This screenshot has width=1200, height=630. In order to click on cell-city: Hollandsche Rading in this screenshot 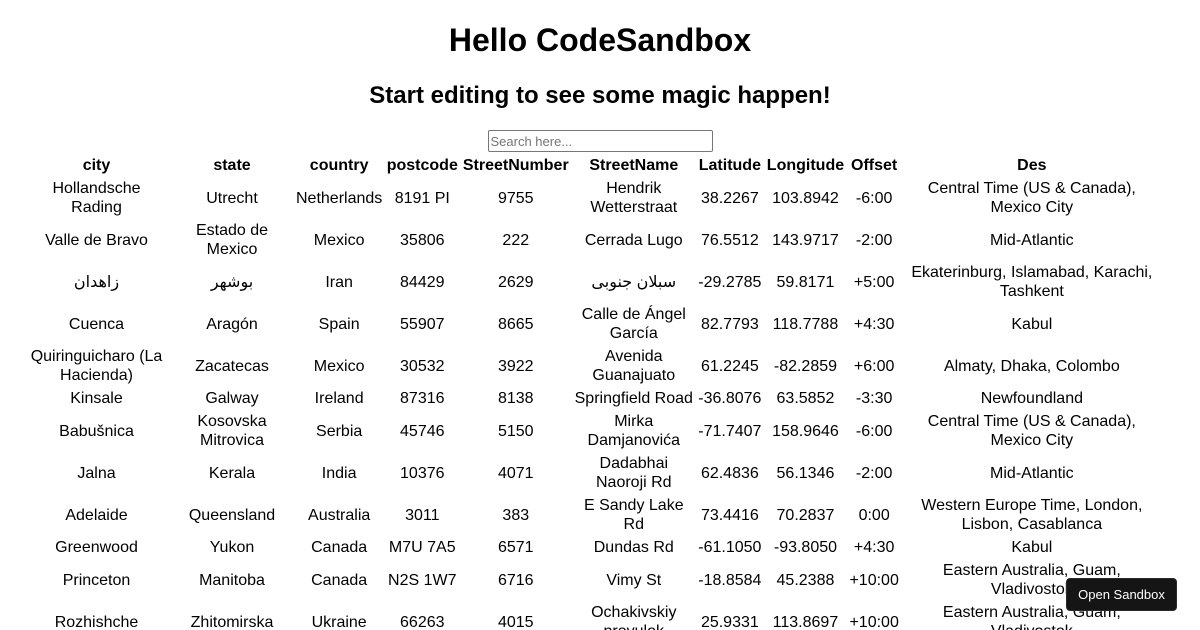, I will do `click(96, 198)`.